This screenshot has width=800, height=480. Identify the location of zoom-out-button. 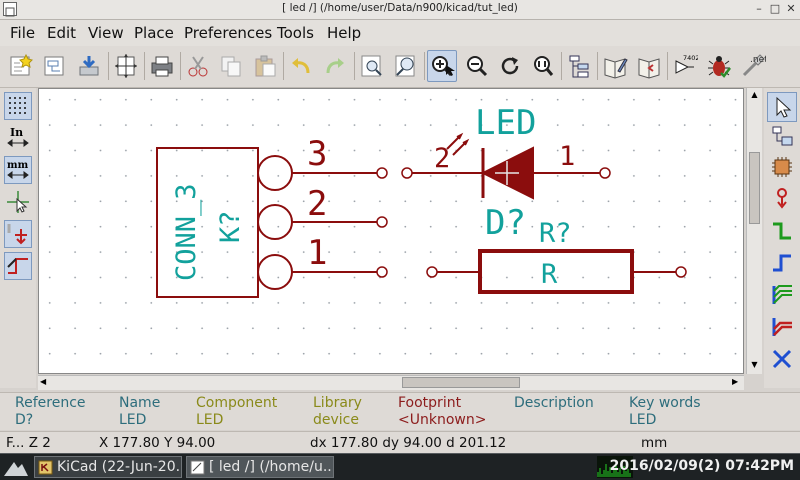
(477, 66).